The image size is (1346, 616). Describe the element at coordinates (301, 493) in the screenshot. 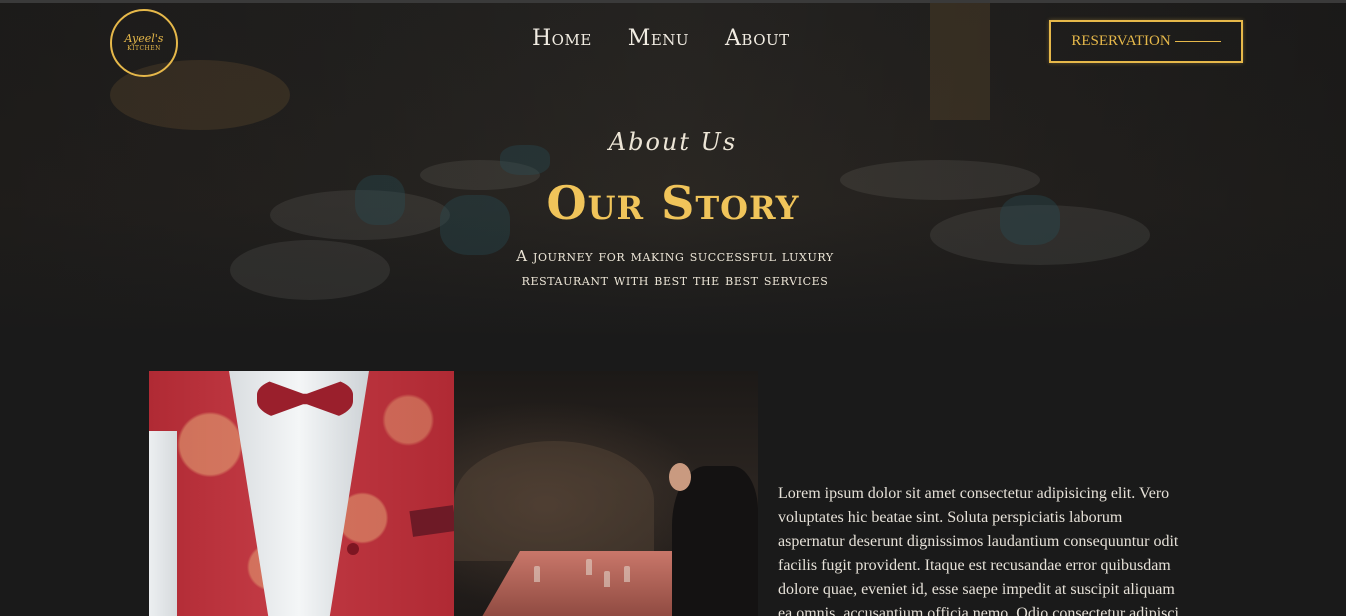

I see `waiter-vest-image` at that location.